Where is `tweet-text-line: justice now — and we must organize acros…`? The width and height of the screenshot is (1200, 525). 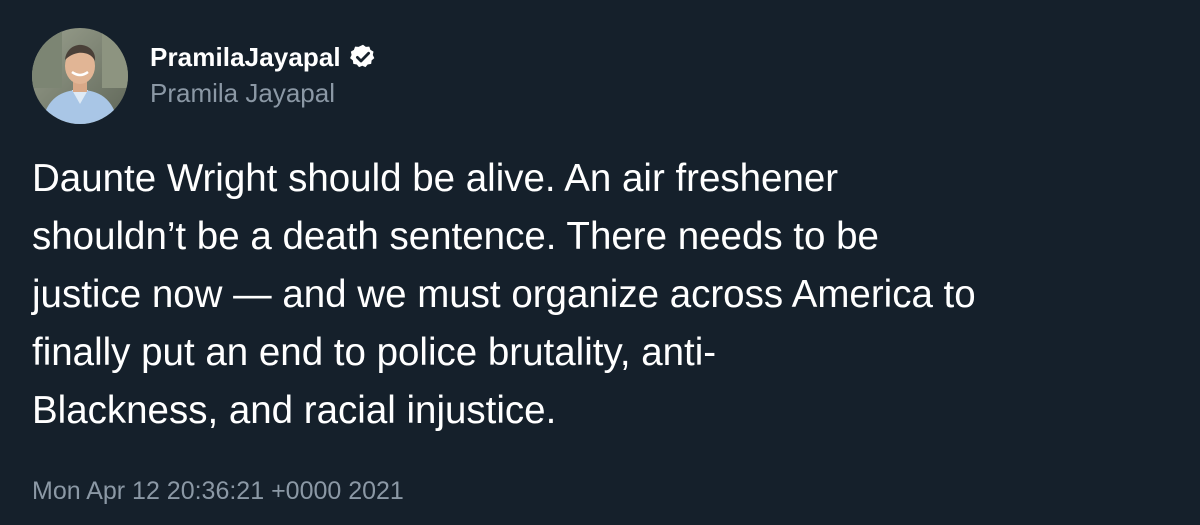 tweet-text-line: justice now — and we must organize acros… is located at coordinates (504, 294).